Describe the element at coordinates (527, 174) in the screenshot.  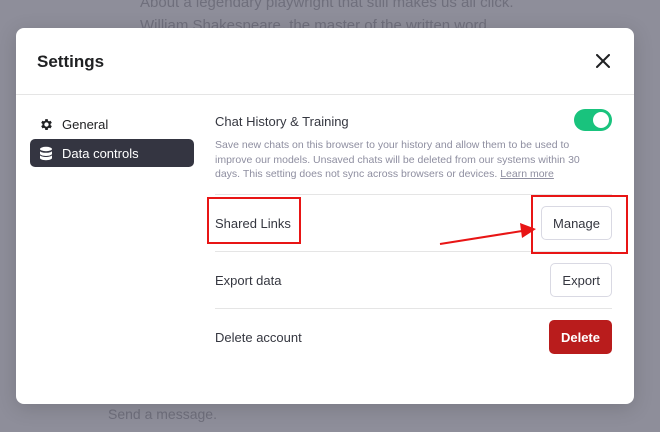
I see `learn-more-link: Learn more` at that location.